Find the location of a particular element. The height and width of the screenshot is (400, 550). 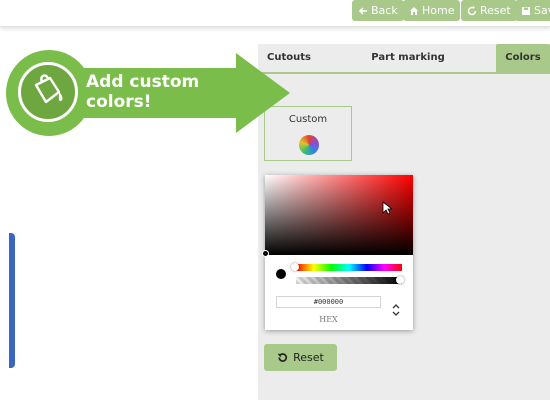

callout-text: Add custom colors! is located at coordinates (142, 92).